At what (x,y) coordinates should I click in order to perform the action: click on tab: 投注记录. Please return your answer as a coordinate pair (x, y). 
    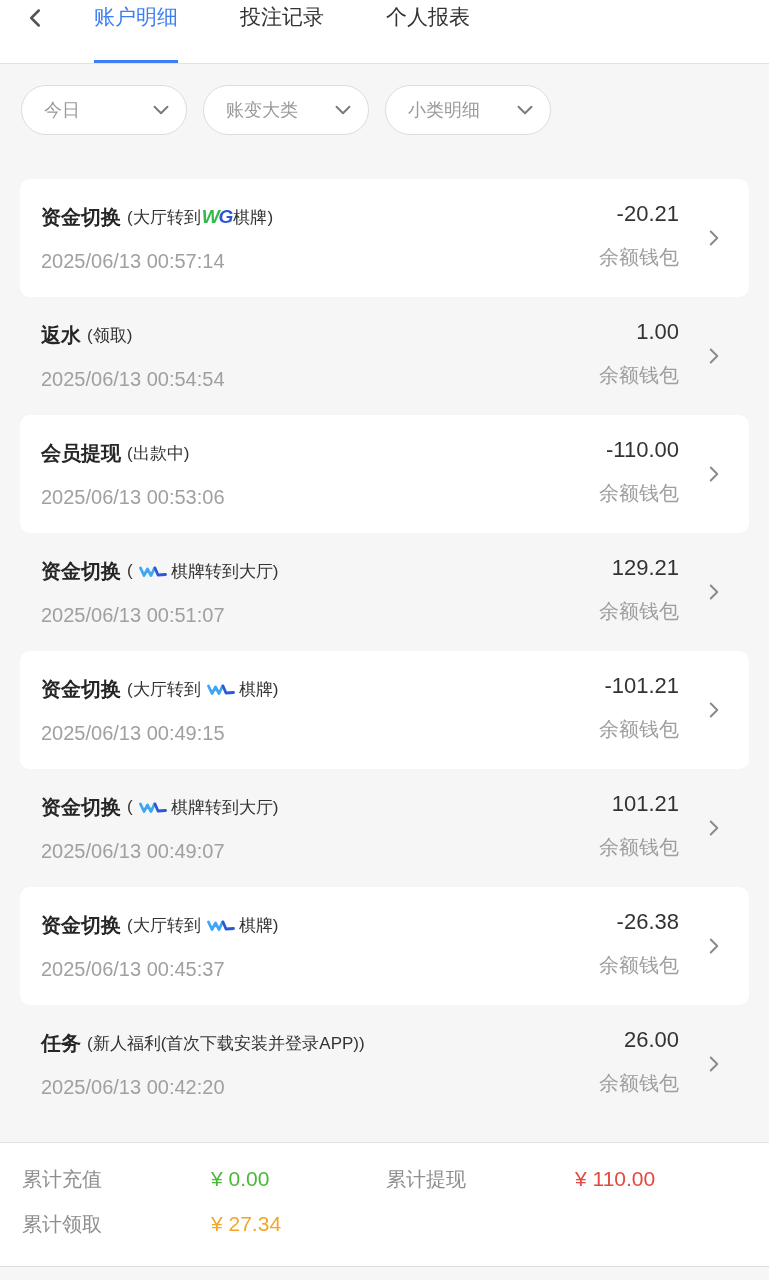
    Looking at the image, I should click on (282, 31).